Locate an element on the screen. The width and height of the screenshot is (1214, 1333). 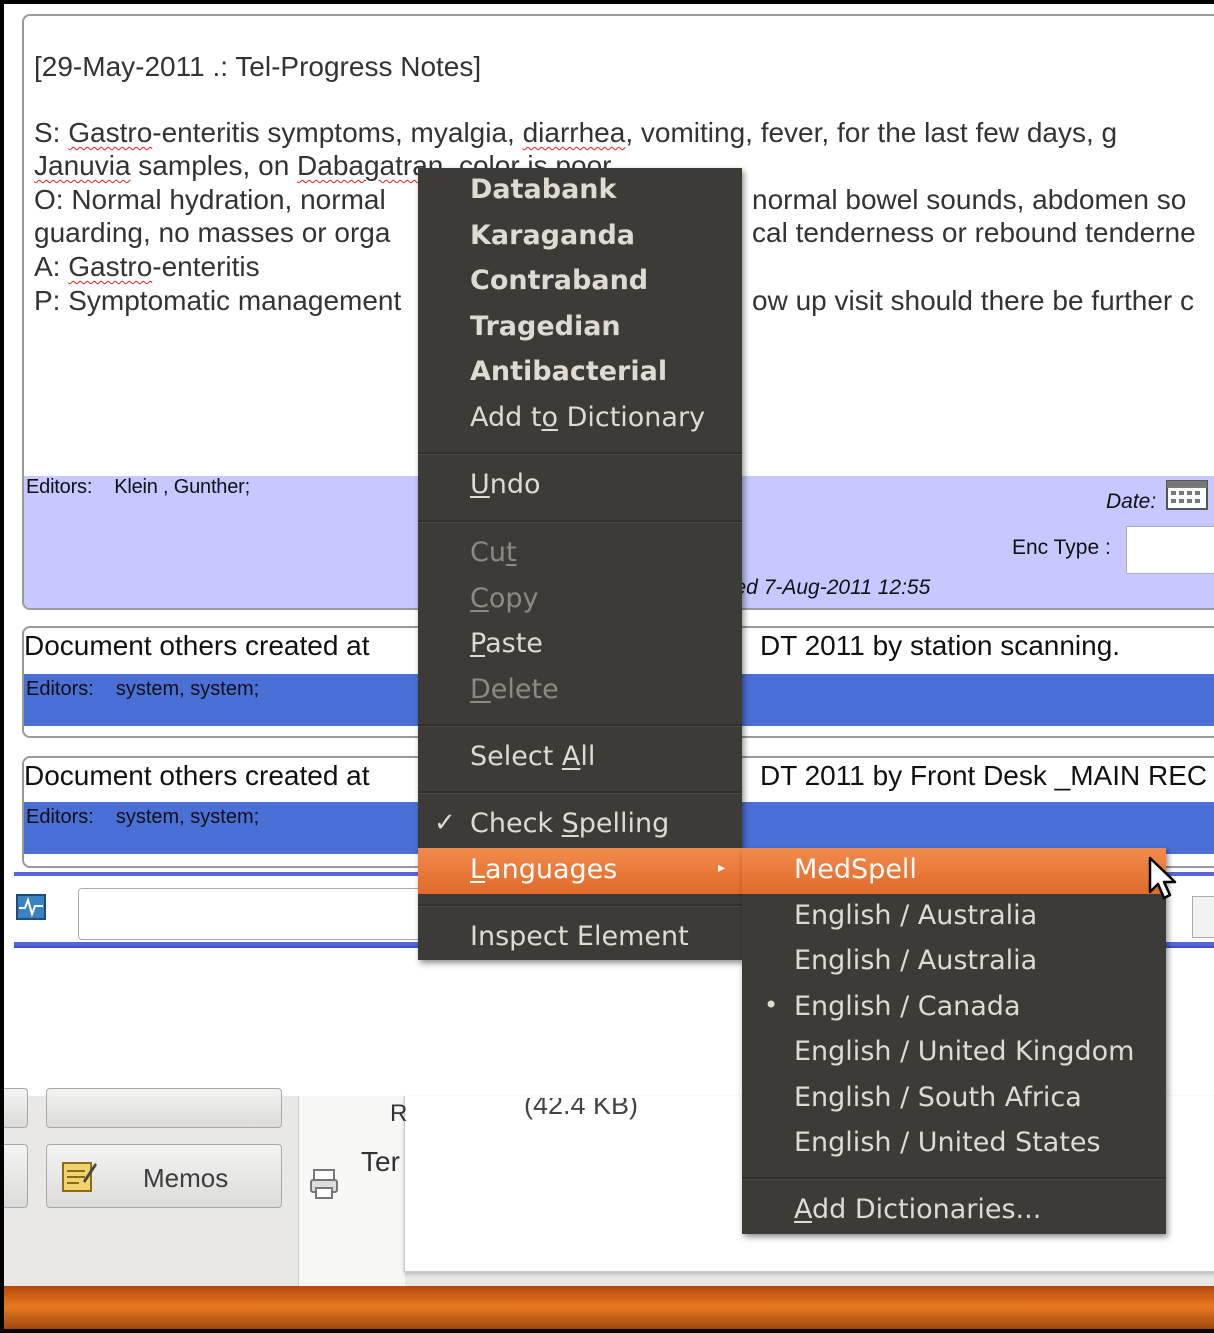
suggestion-antibacterial: Antibacterial is located at coordinates (580, 373).